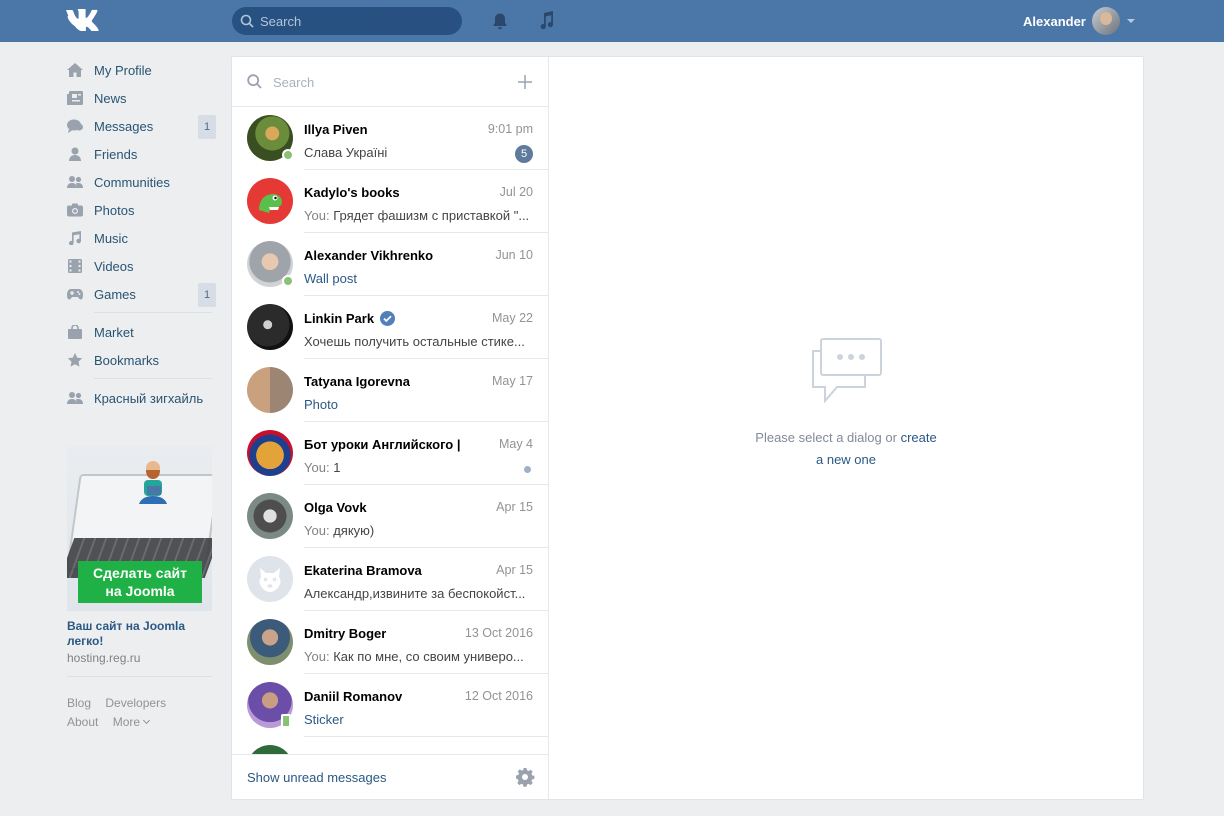  What do you see at coordinates (141, 154) in the screenshot?
I see `nav-item-friends: Friends` at bounding box center [141, 154].